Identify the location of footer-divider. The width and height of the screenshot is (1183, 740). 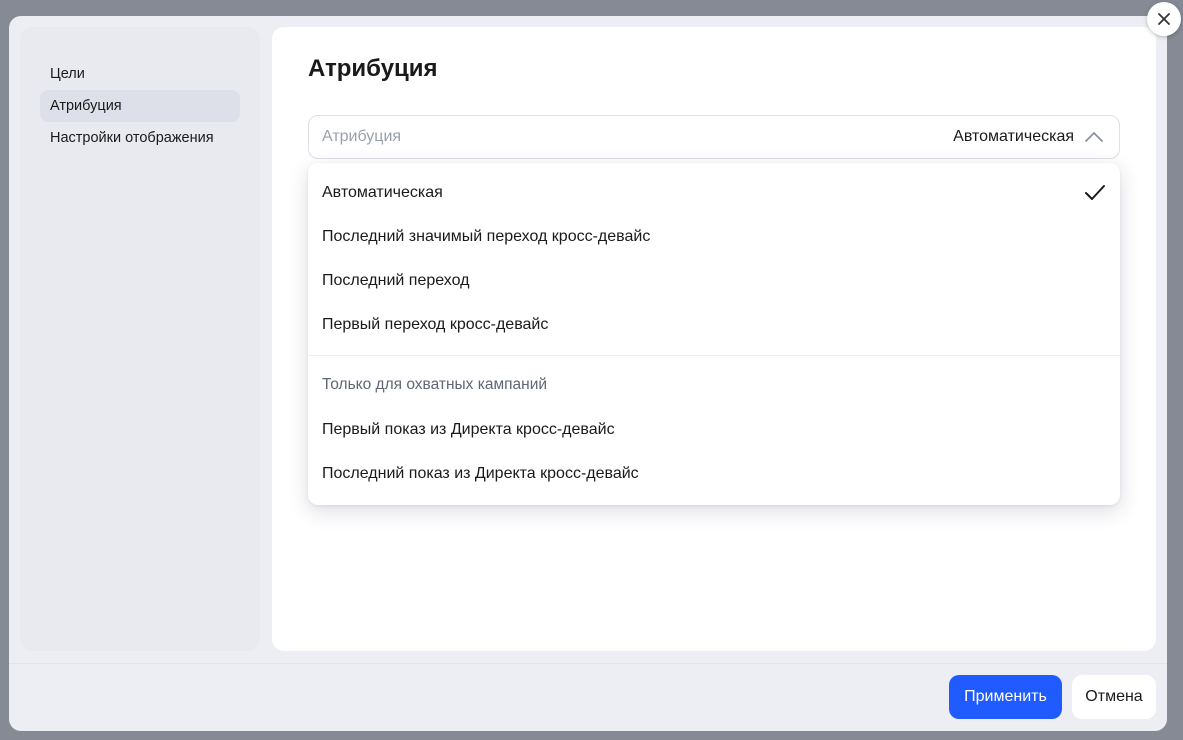
(588, 663).